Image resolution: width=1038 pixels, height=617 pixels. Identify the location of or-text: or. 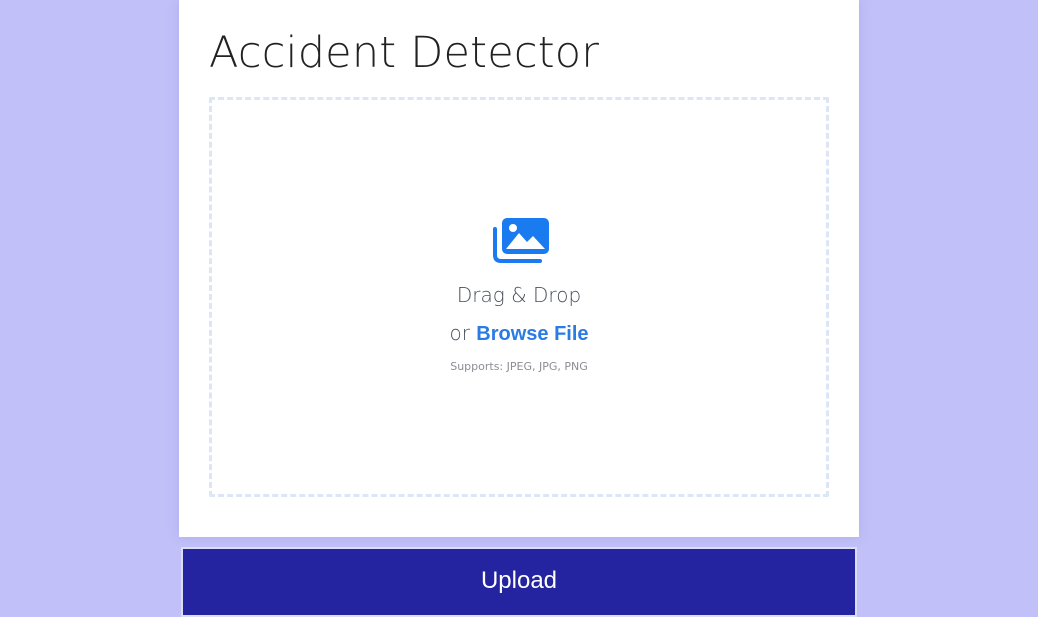
(459, 333).